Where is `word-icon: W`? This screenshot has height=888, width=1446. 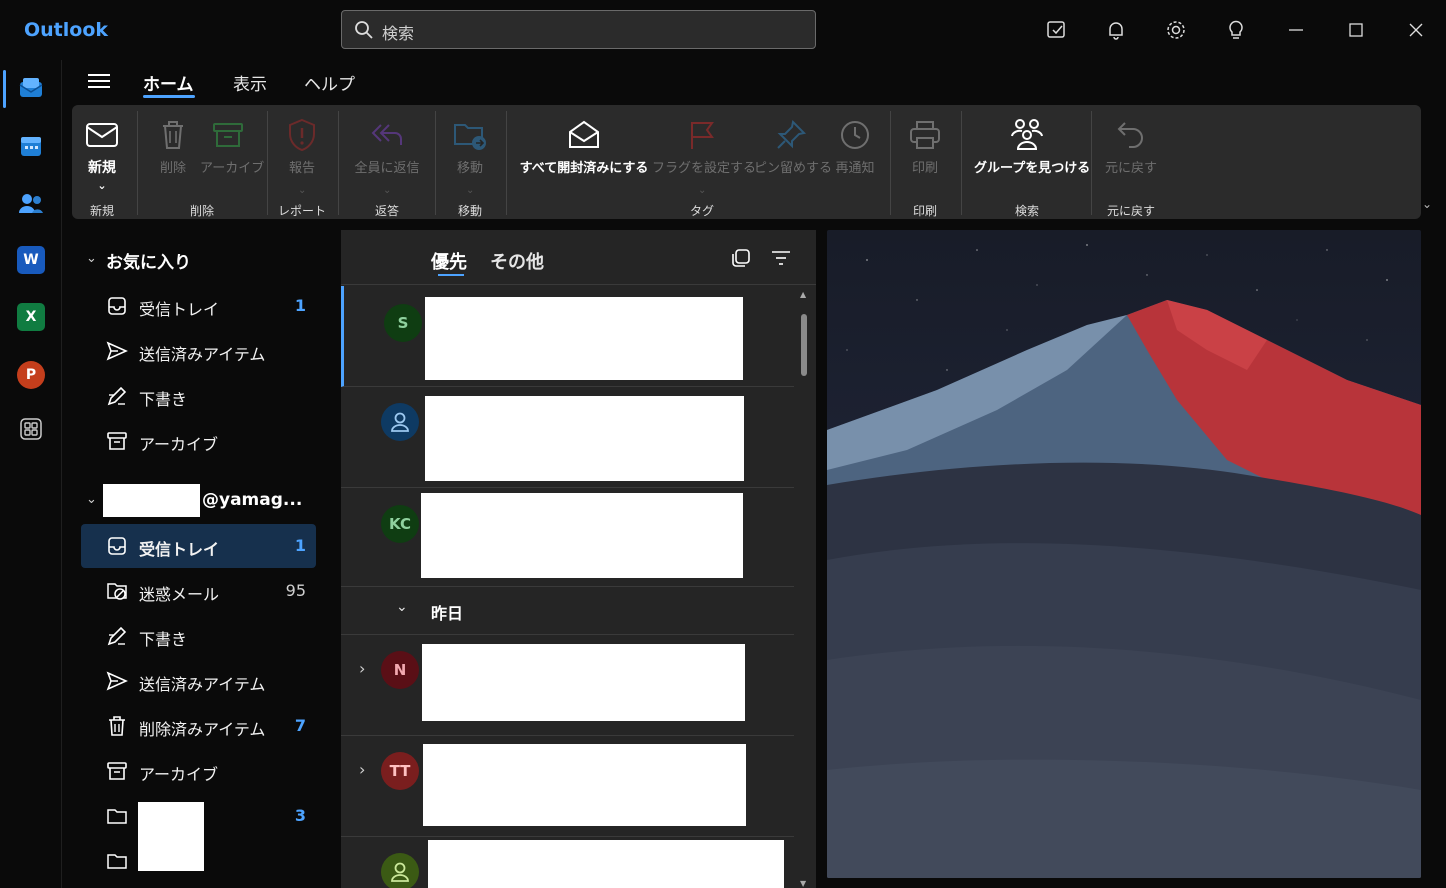 word-icon: W is located at coordinates (31, 260).